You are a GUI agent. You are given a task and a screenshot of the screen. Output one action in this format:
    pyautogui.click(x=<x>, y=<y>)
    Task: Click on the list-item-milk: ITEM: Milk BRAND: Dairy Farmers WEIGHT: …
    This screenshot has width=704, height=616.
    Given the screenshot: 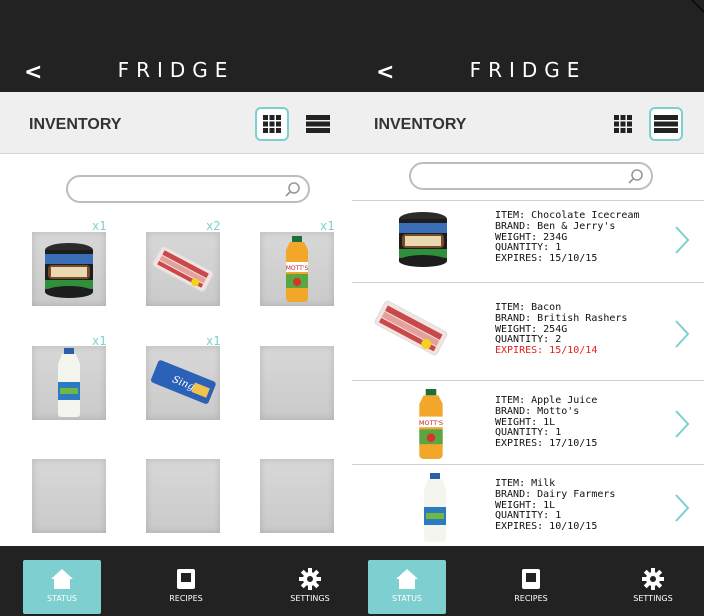 What is the action you would take?
    pyautogui.click(x=528, y=505)
    